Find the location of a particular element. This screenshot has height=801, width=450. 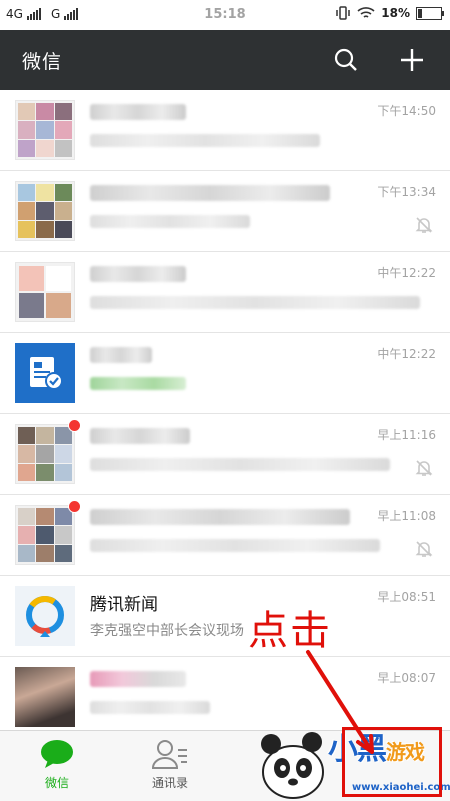

contact-avatar is located at coordinates (45, 697).